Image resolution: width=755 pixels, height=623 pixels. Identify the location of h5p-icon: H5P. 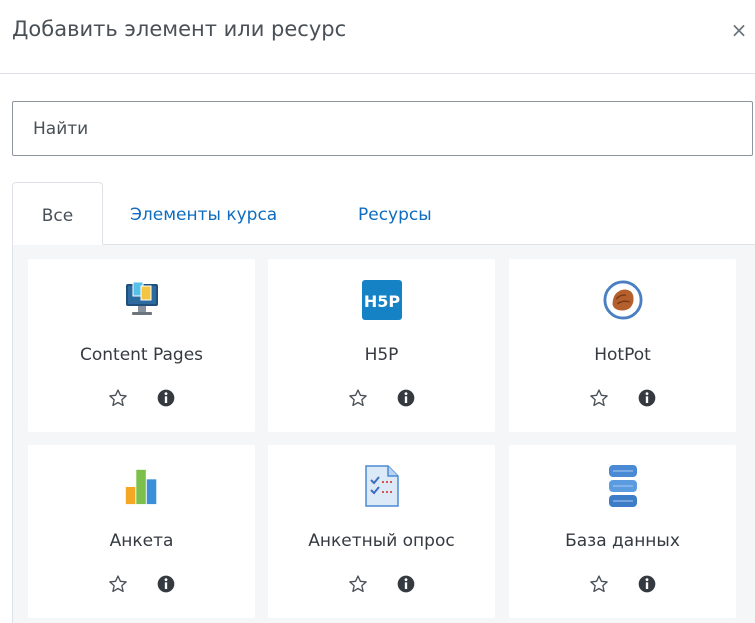
(381, 300).